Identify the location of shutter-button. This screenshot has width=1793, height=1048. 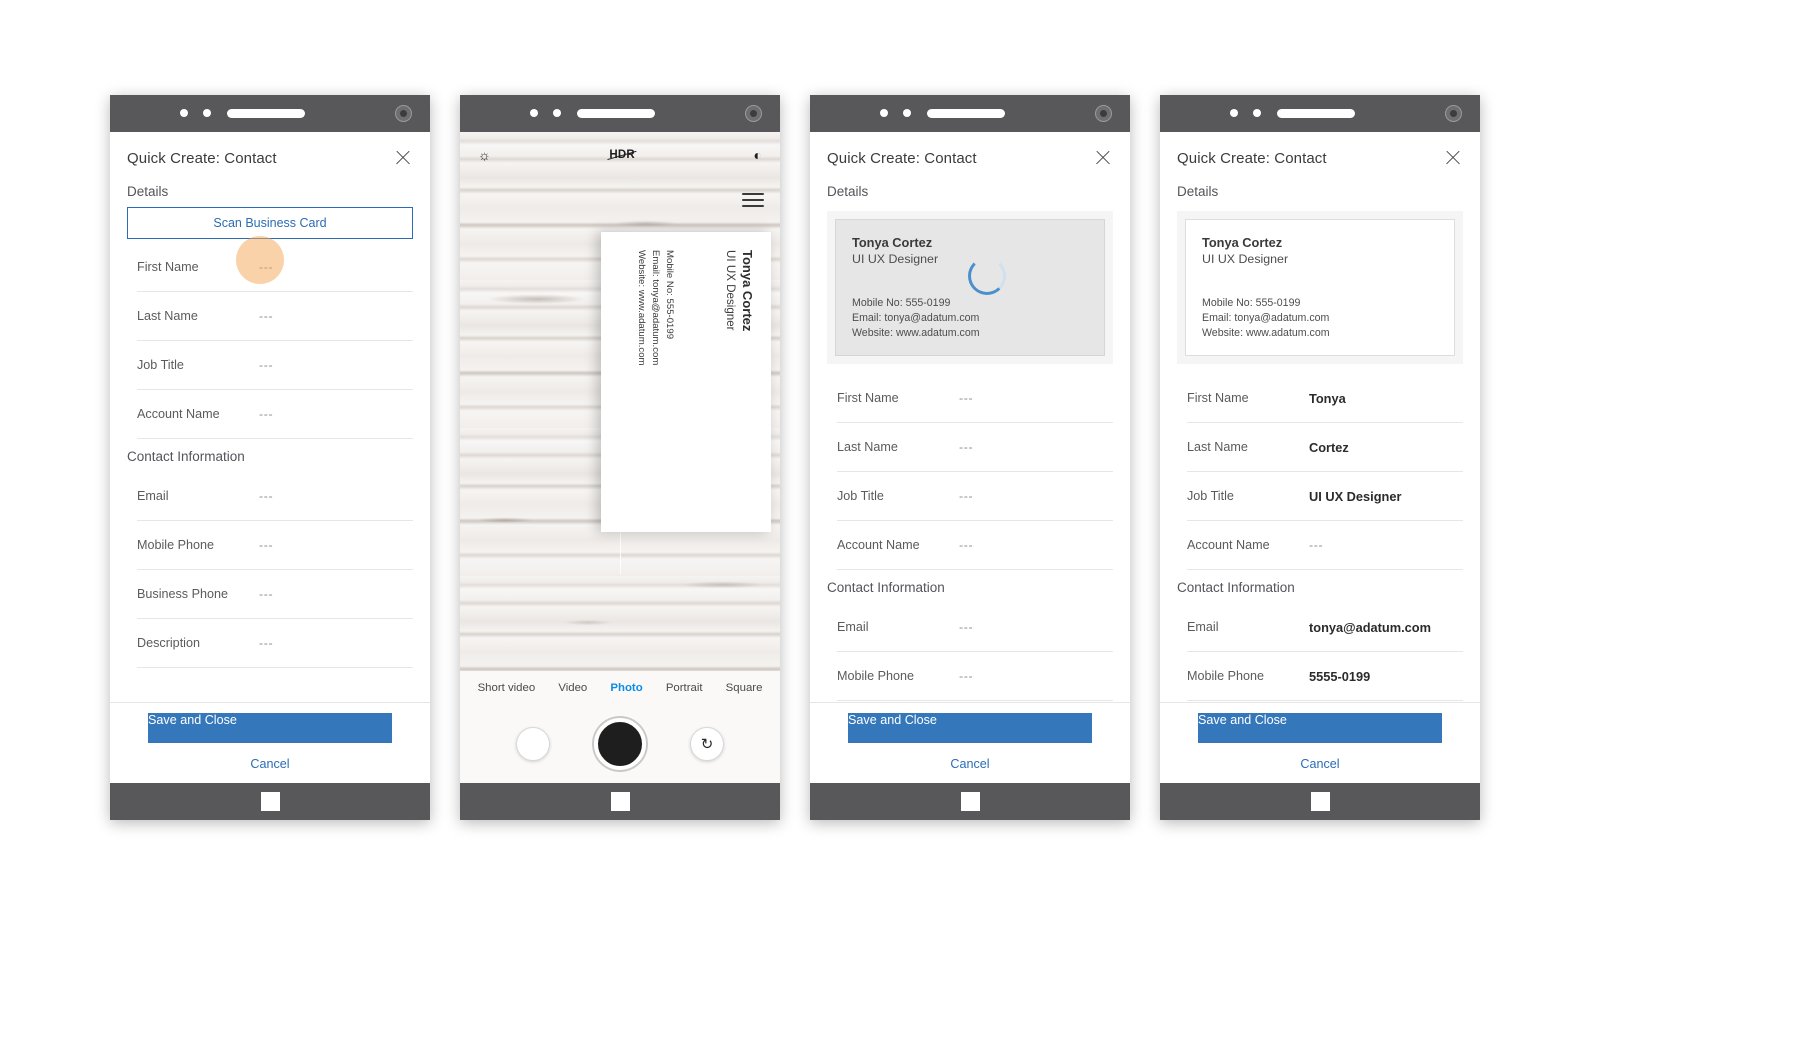
(620, 744).